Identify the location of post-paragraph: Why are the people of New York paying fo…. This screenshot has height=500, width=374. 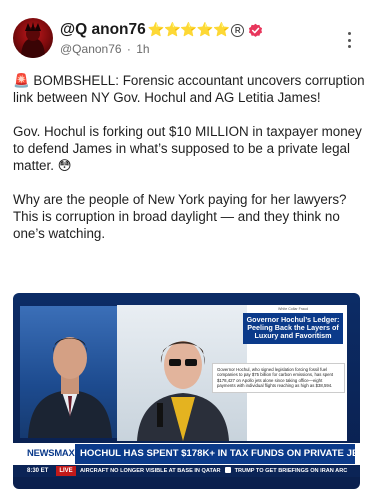
(180, 199).